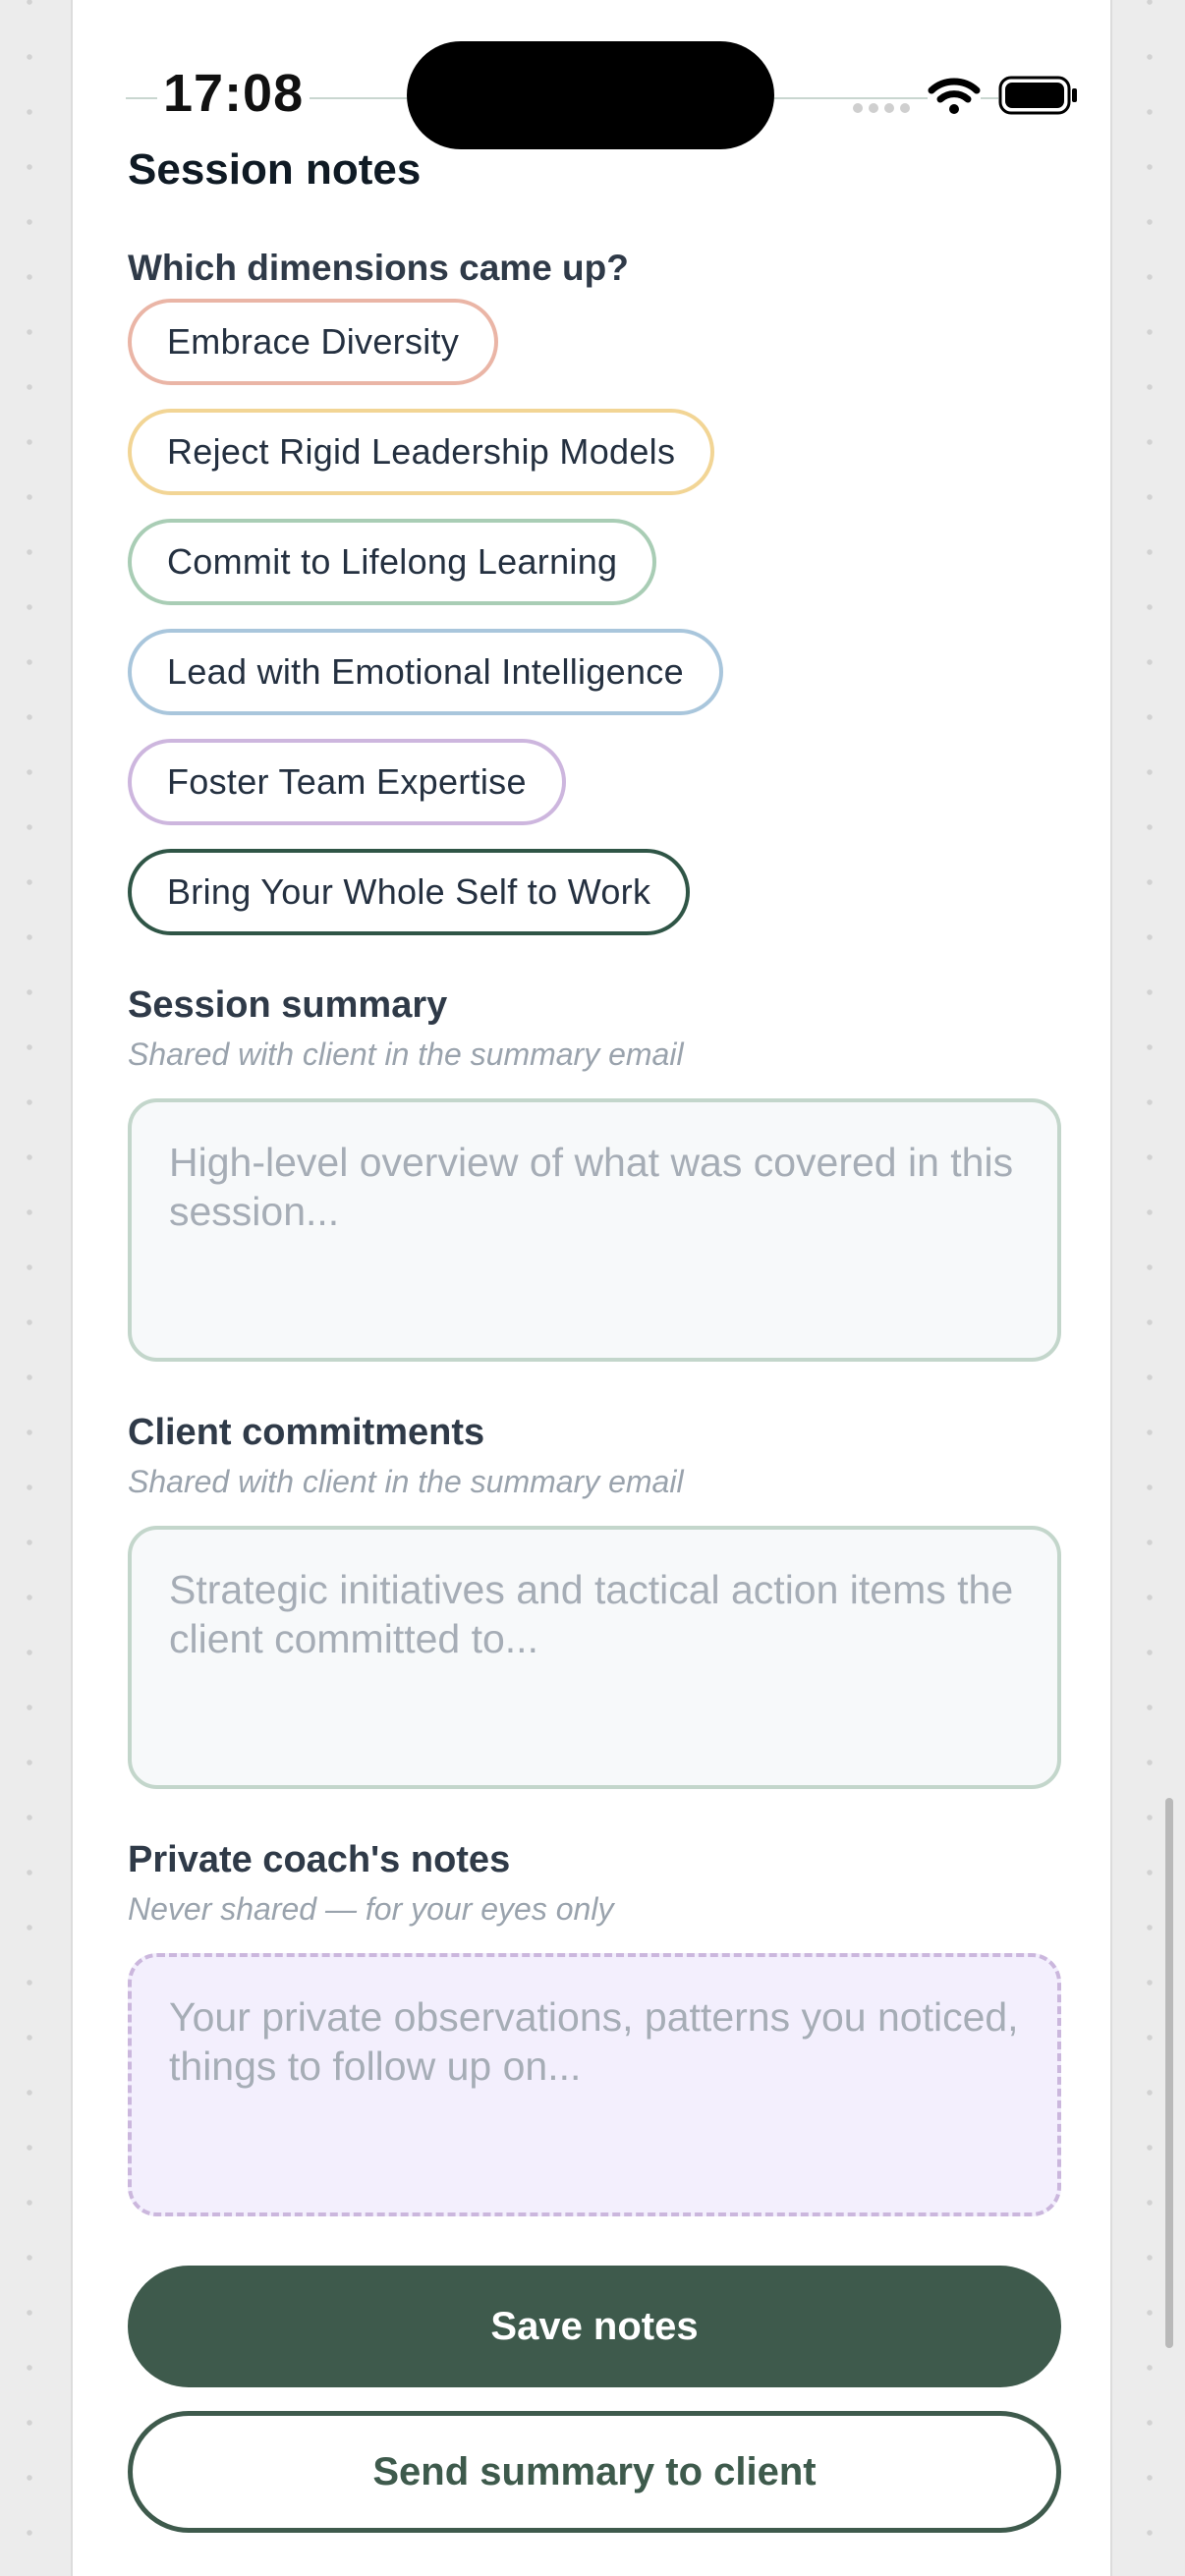 This screenshot has height=2576, width=1185. What do you see at coordinates (347, 782) in the screenshot?
I see `dimension-chip: Foster Team Expertise` at bounding box center [347, 782].